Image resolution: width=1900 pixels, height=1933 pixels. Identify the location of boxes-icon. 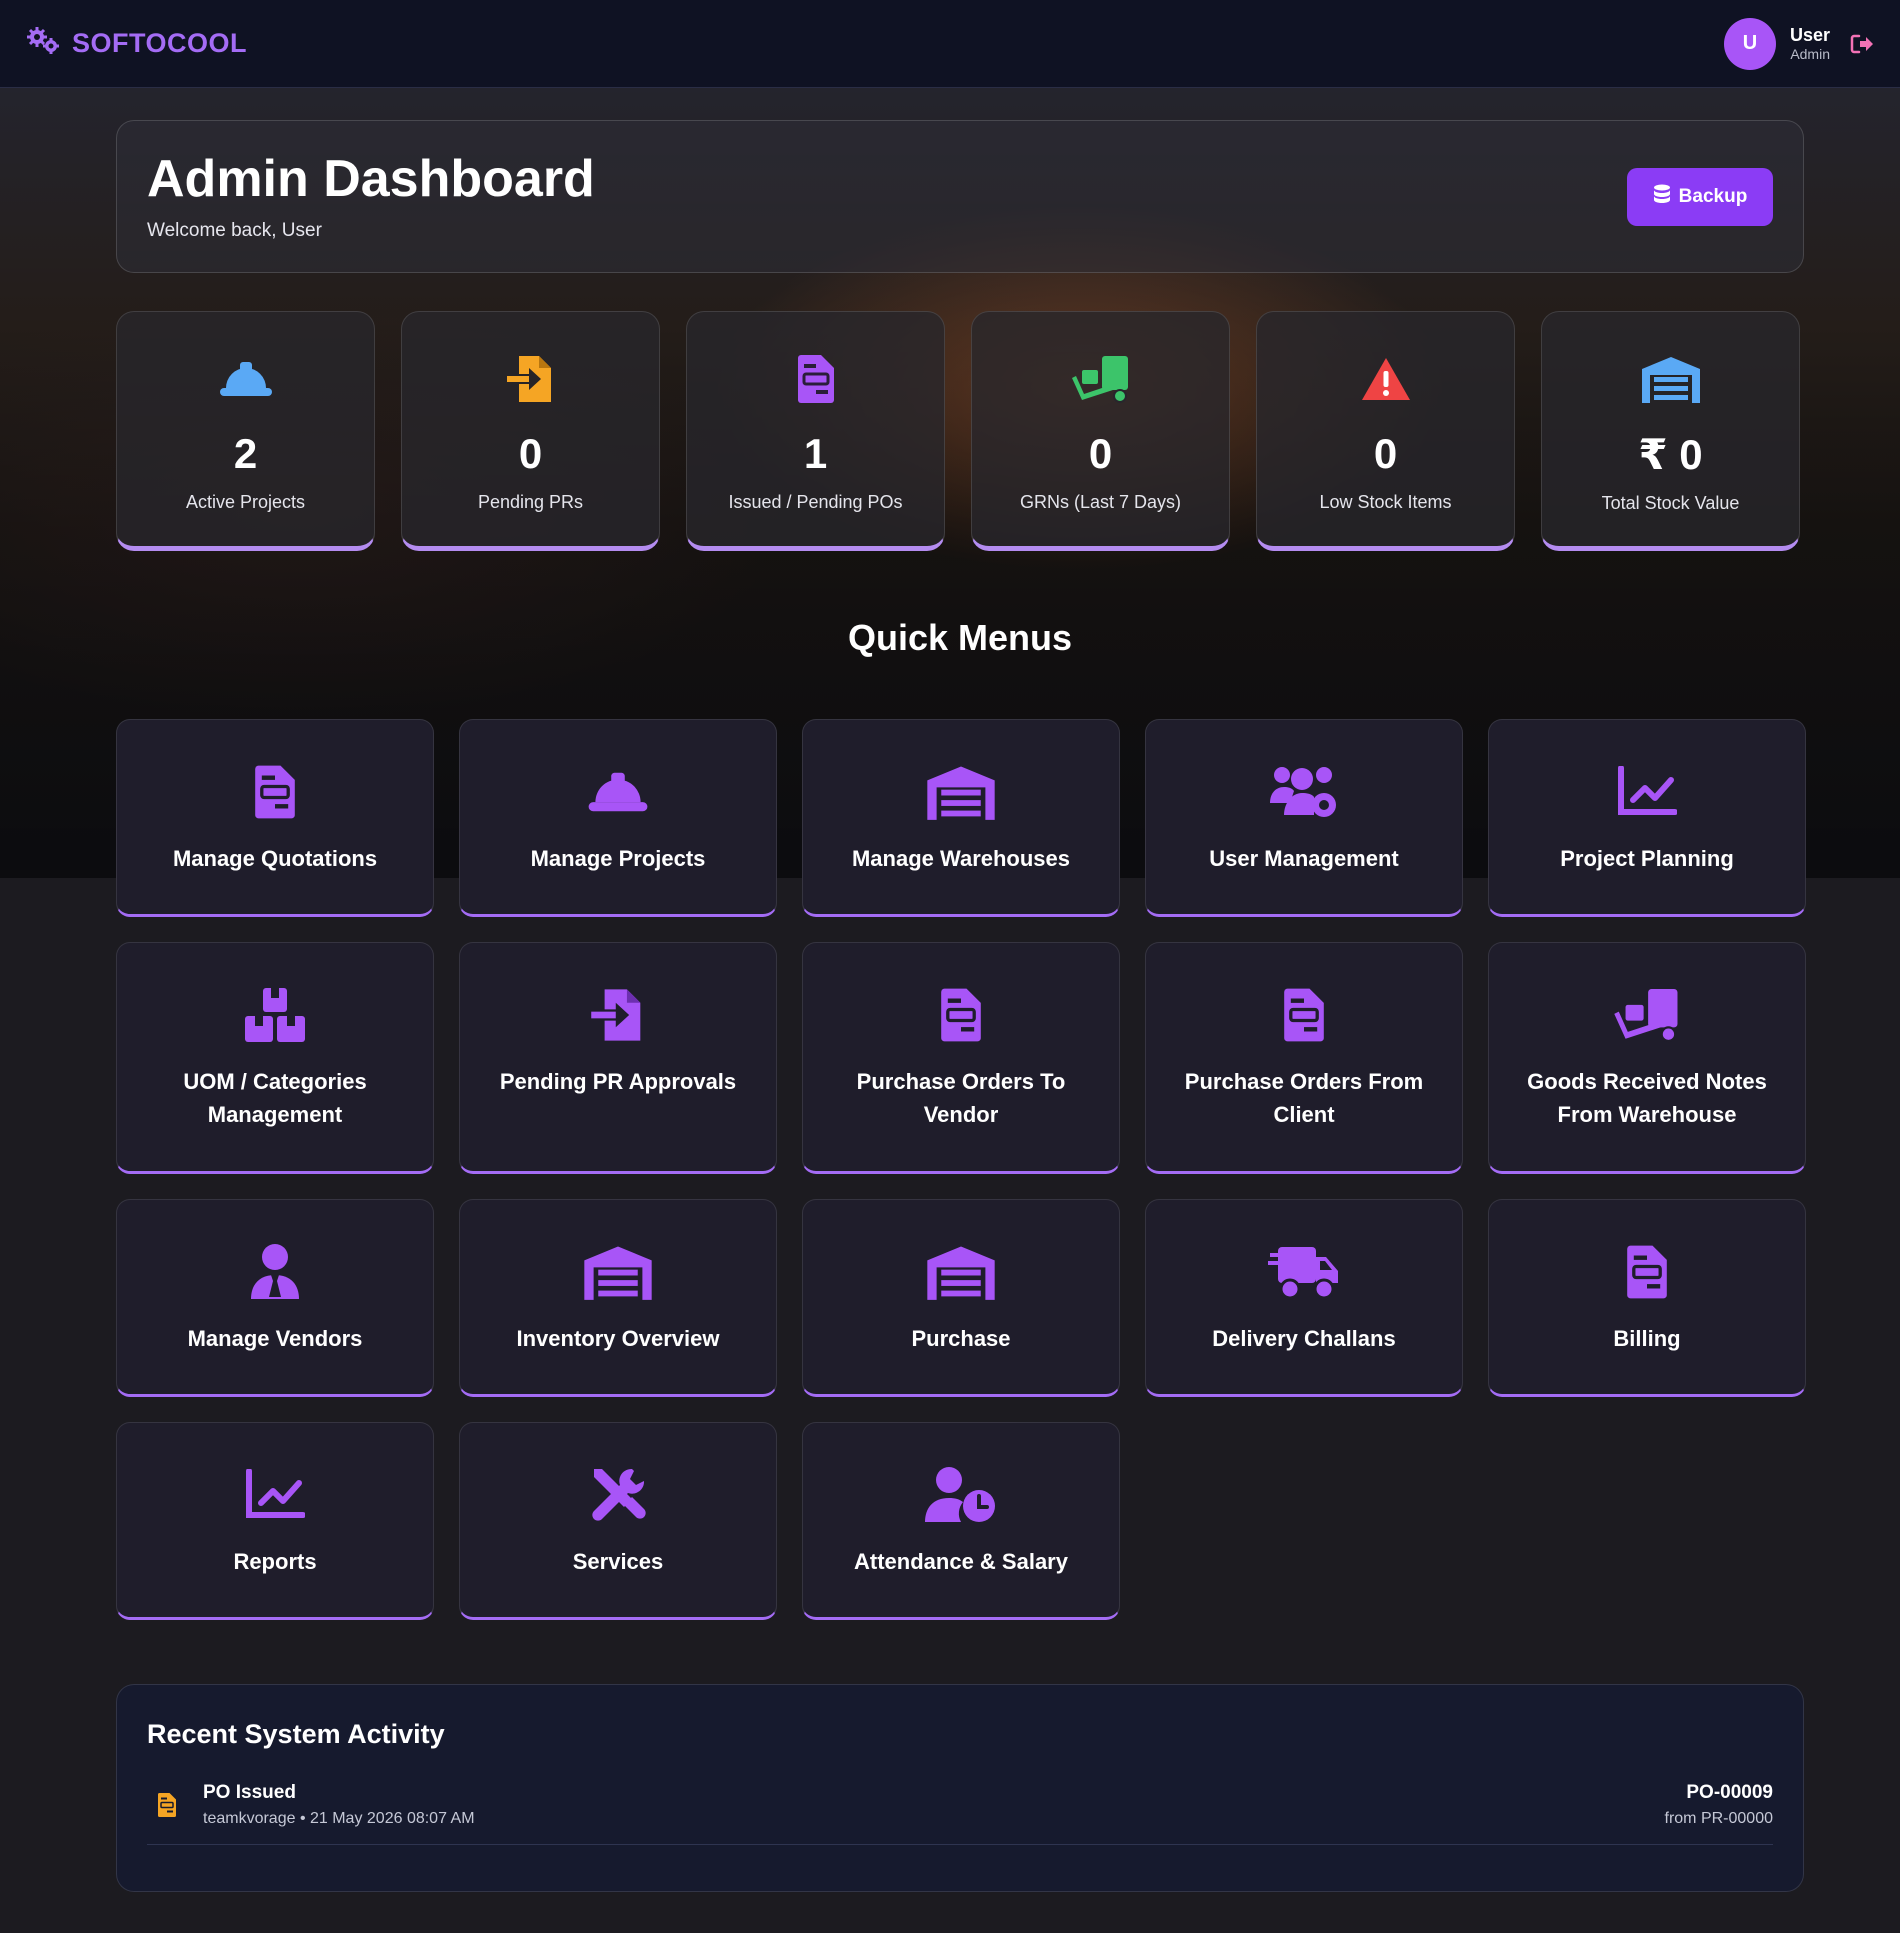
(275, 1015).